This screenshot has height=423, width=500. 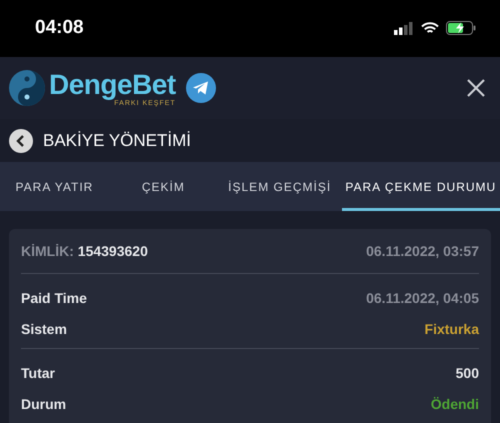 What do you see at coordinates (422, 251) in the screenshot?
I see `created-time: 06.11.2022, 03:57` at bounding box center [422, 251].